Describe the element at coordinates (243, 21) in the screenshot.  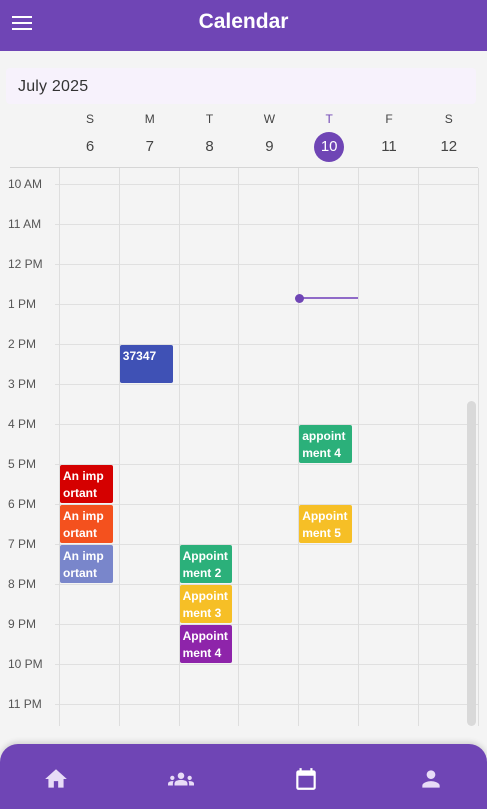
I see `app-title: Calendar` at that location.